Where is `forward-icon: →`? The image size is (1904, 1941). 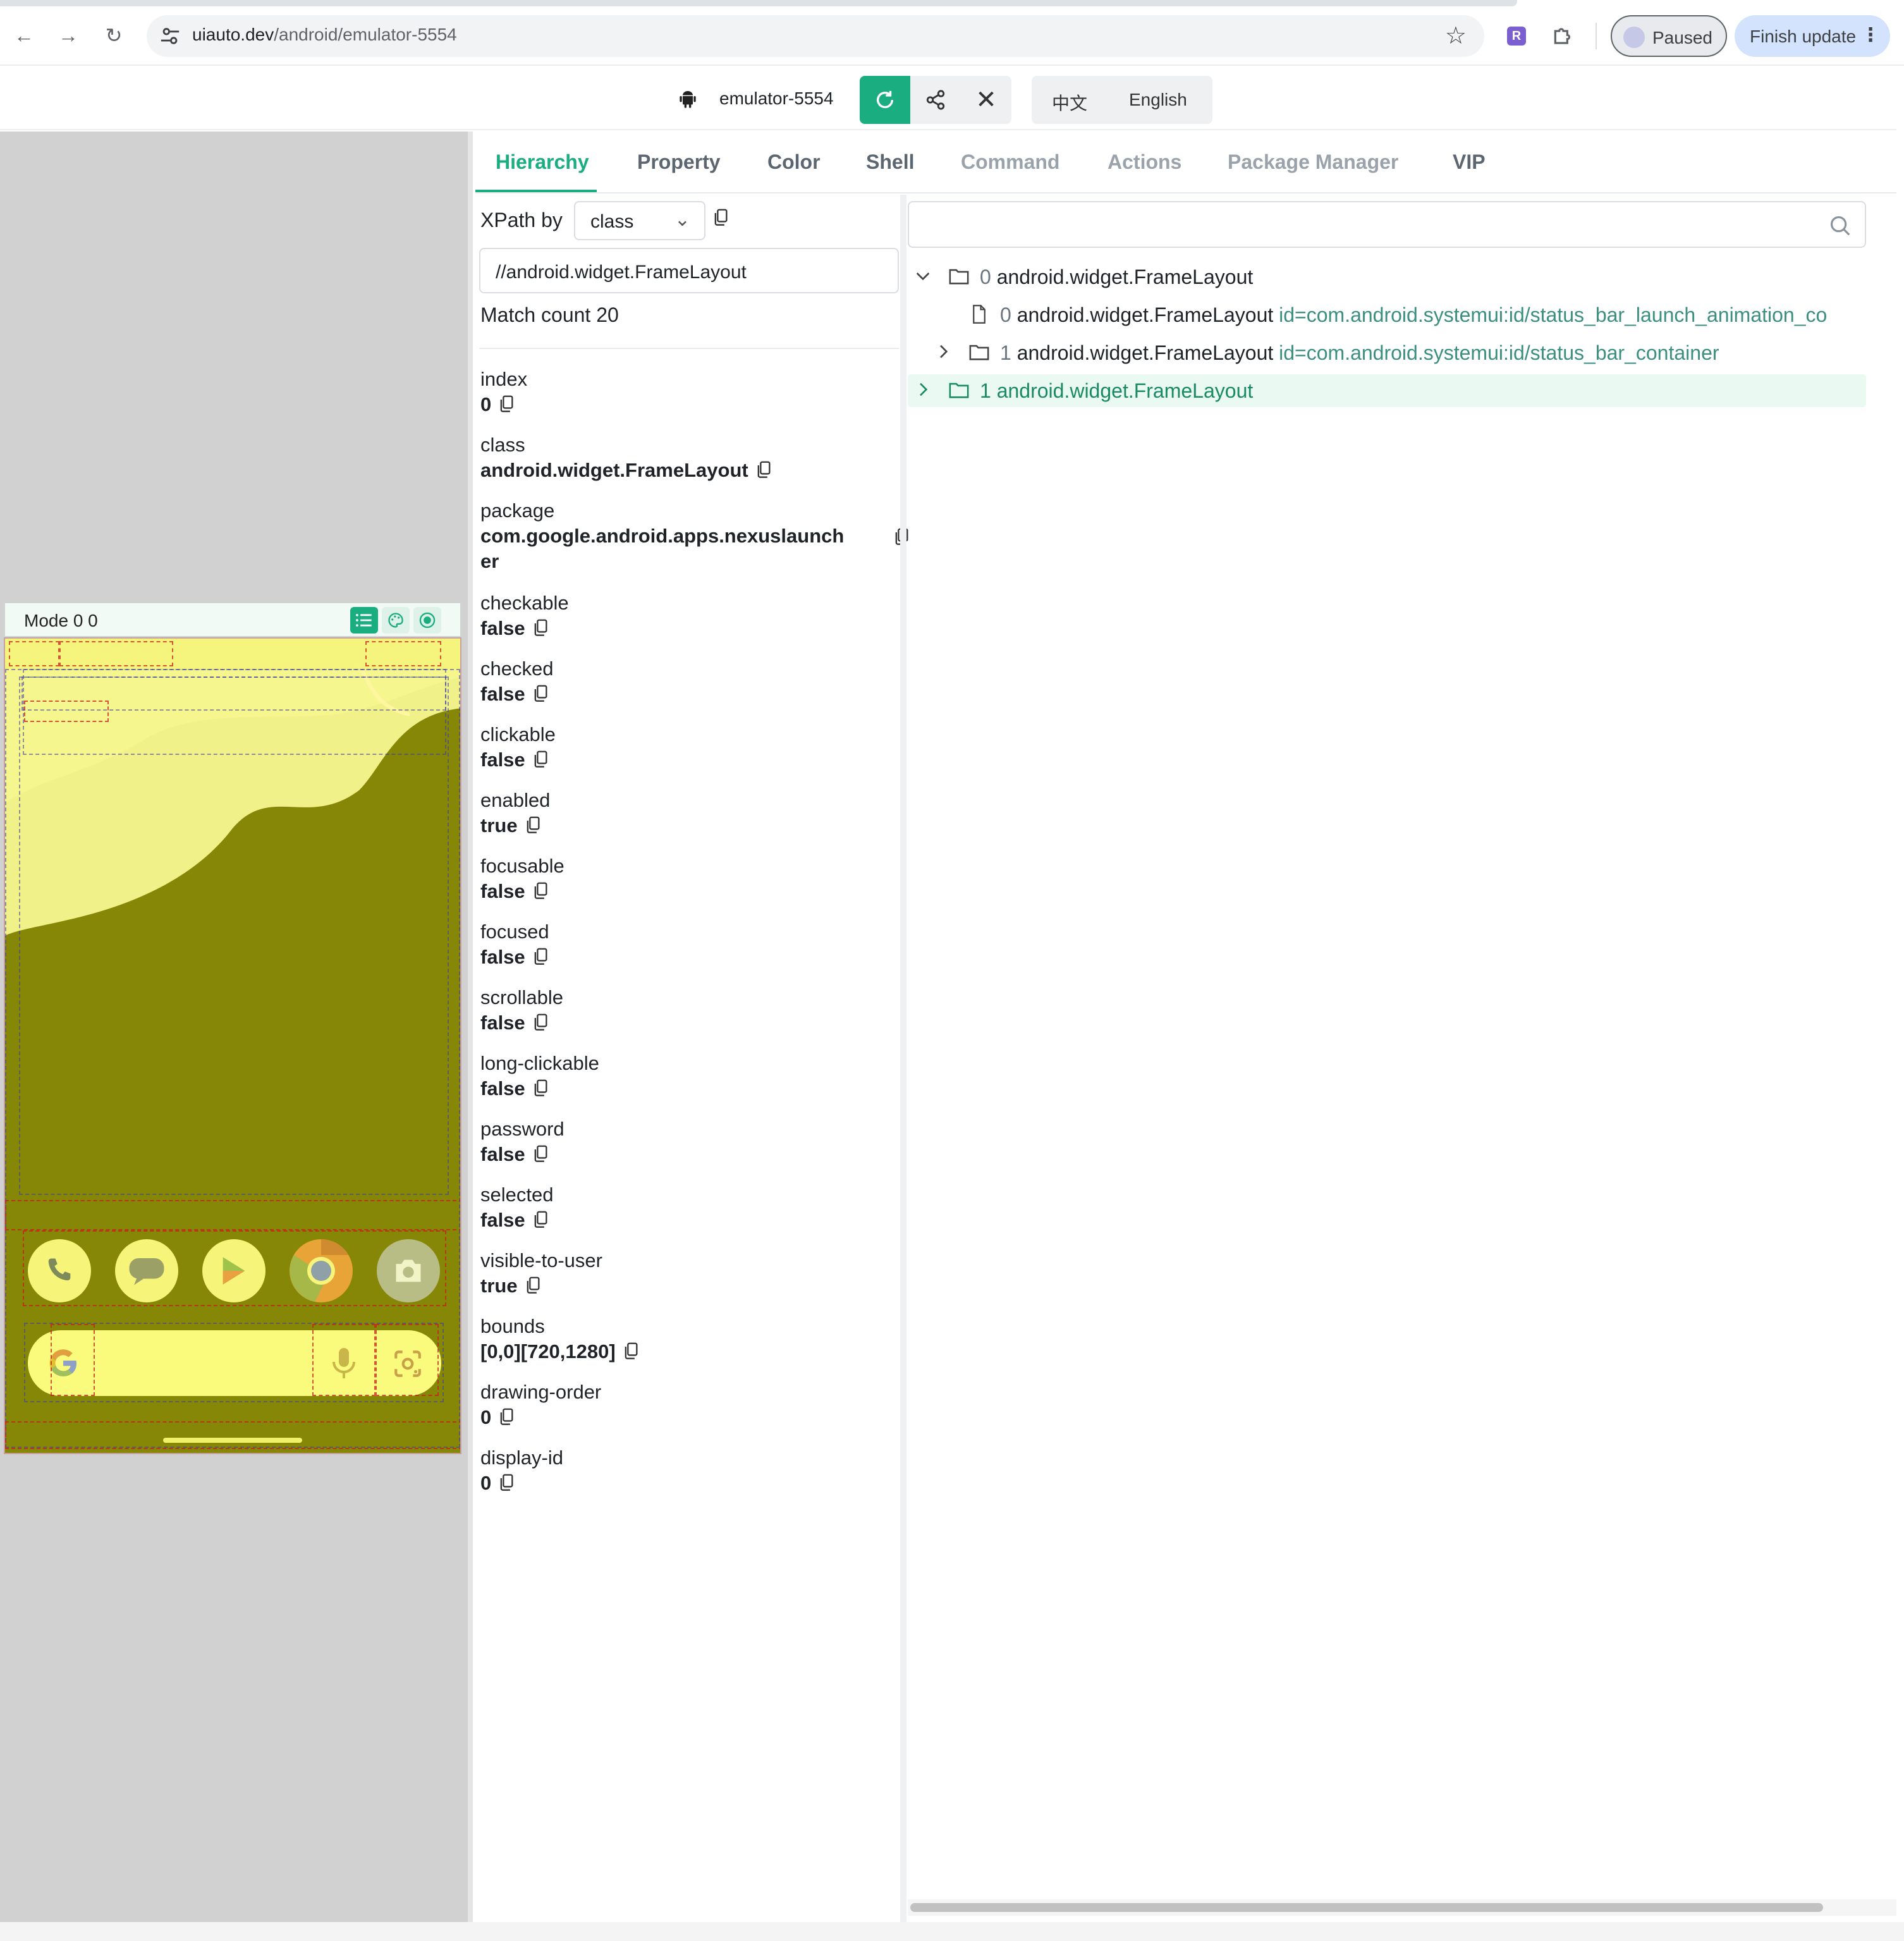
forward-icon: → is located at coordinates (68, 35).